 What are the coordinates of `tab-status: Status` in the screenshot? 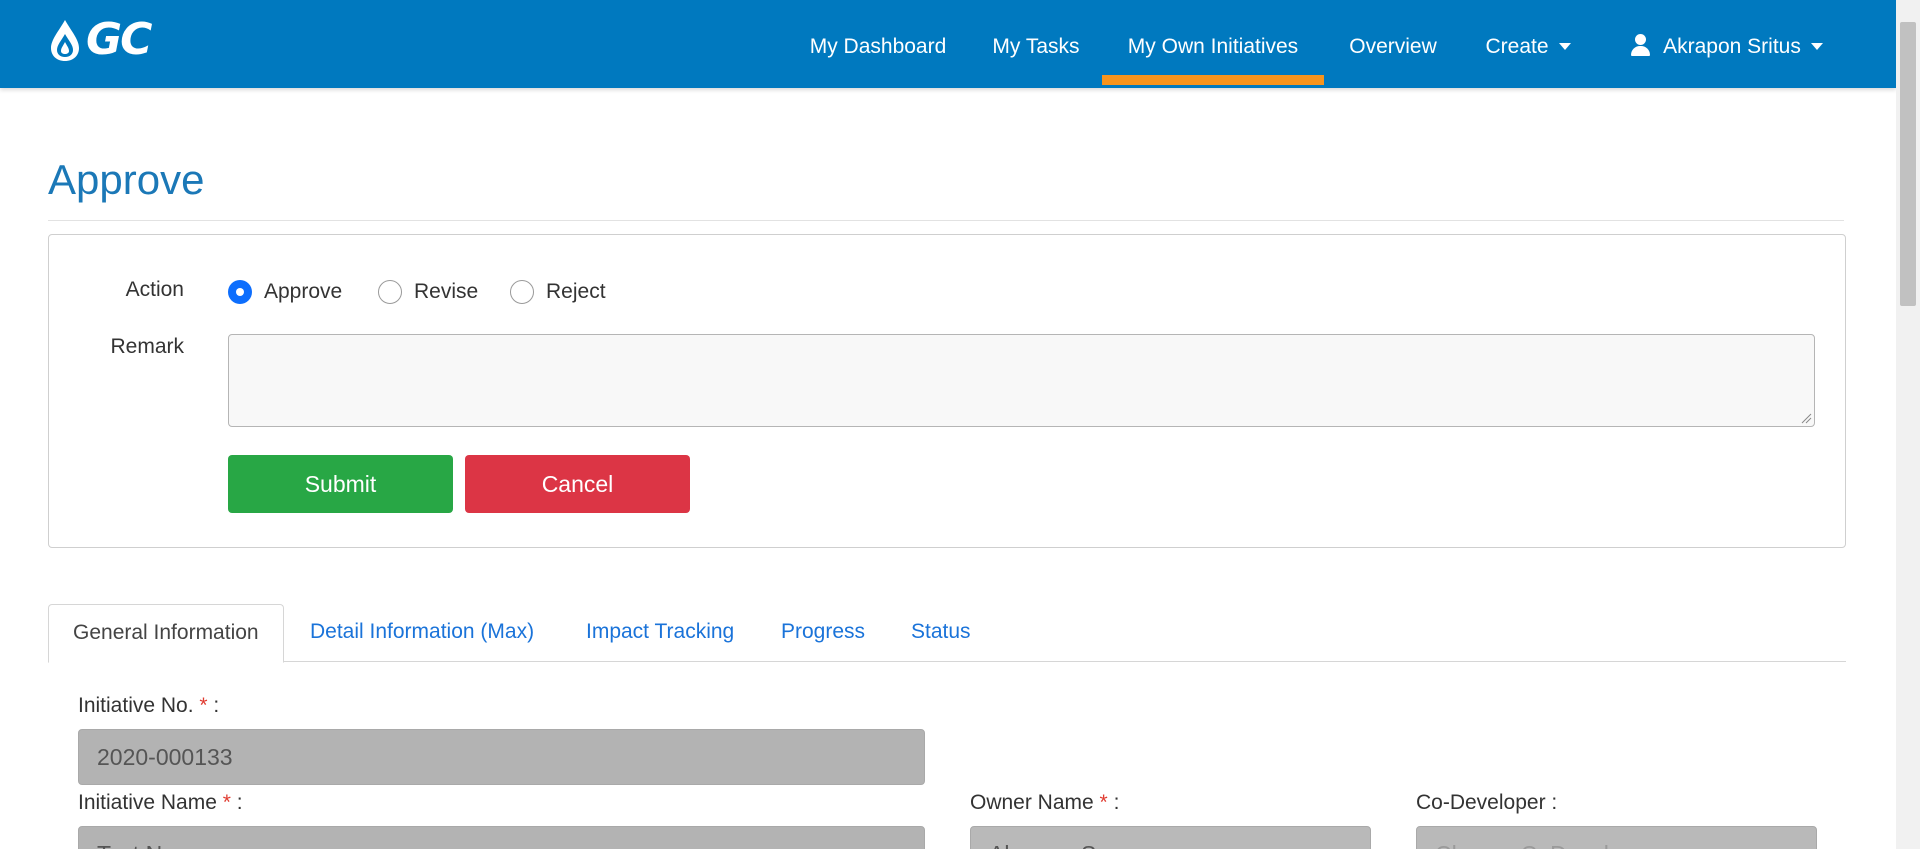 It's located at (941, 633).